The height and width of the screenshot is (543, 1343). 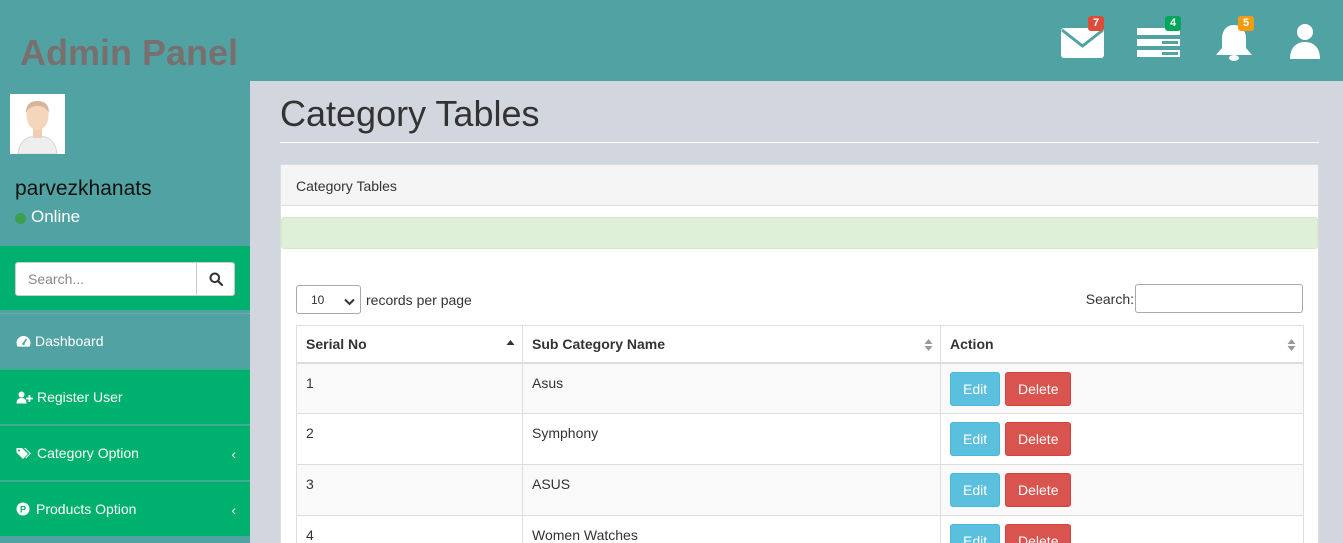 I want to click on table-row: 1 Asus Edit Delete, so click(x=800, y=388).